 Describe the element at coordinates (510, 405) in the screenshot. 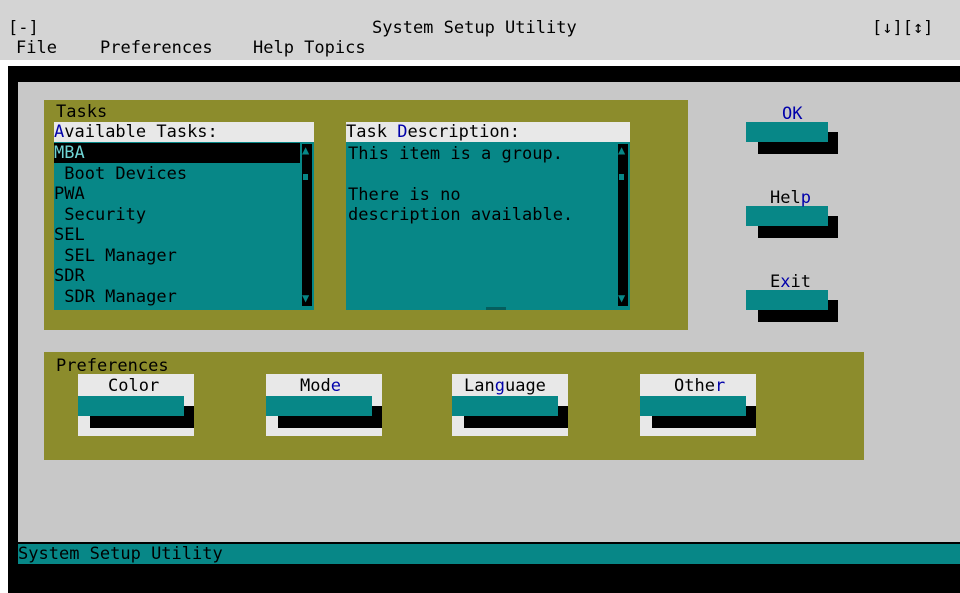

I see `language-button: Language` at that location.